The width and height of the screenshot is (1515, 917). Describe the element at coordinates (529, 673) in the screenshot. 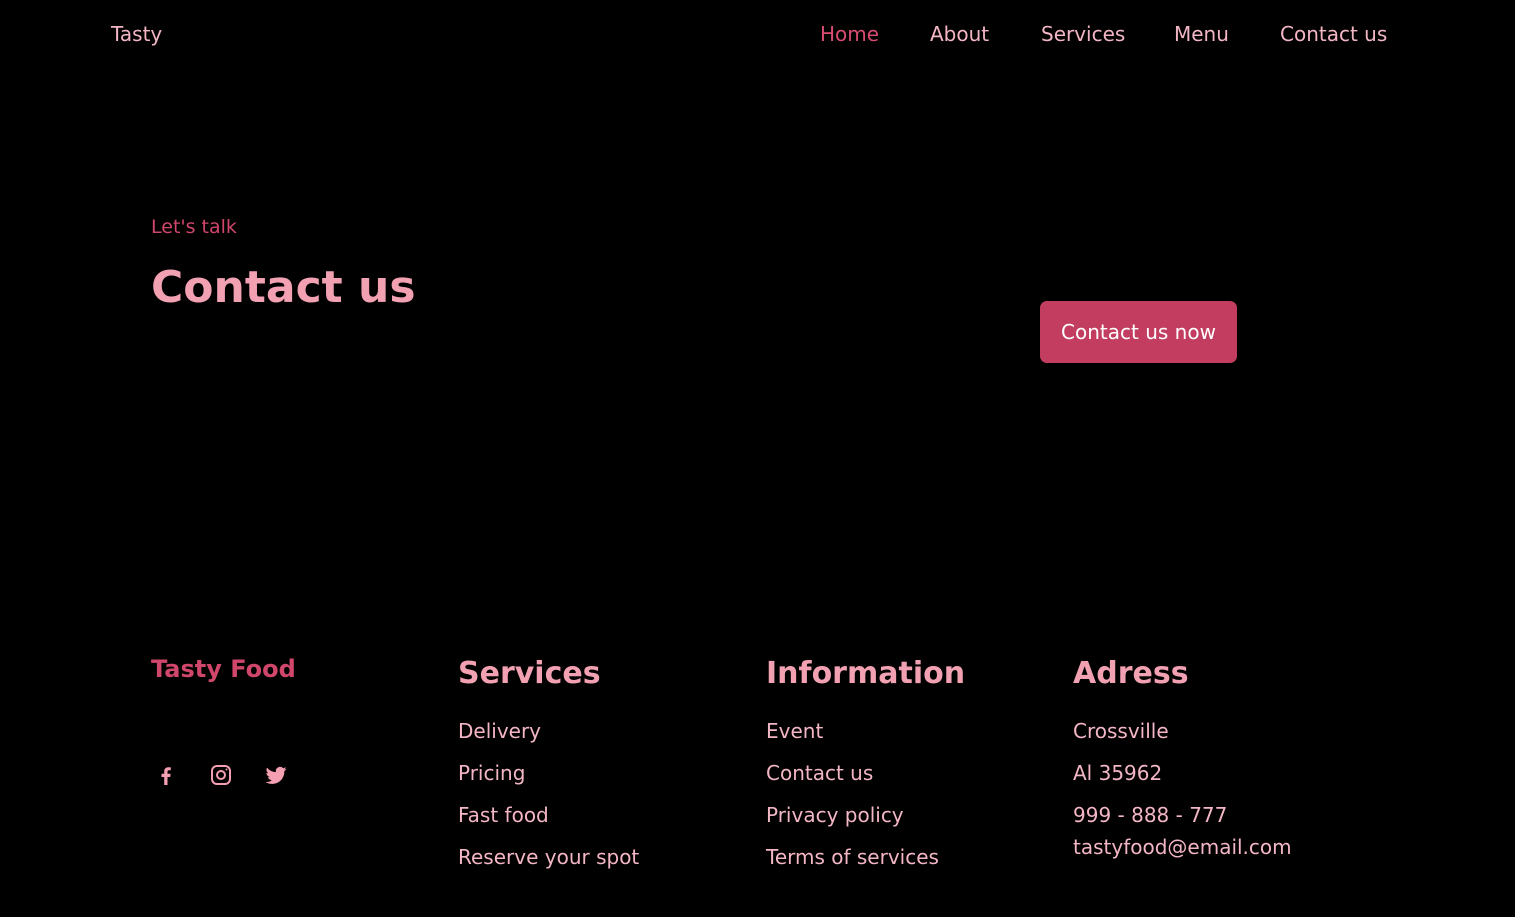

I see `footer-services-title: Services` at that location.